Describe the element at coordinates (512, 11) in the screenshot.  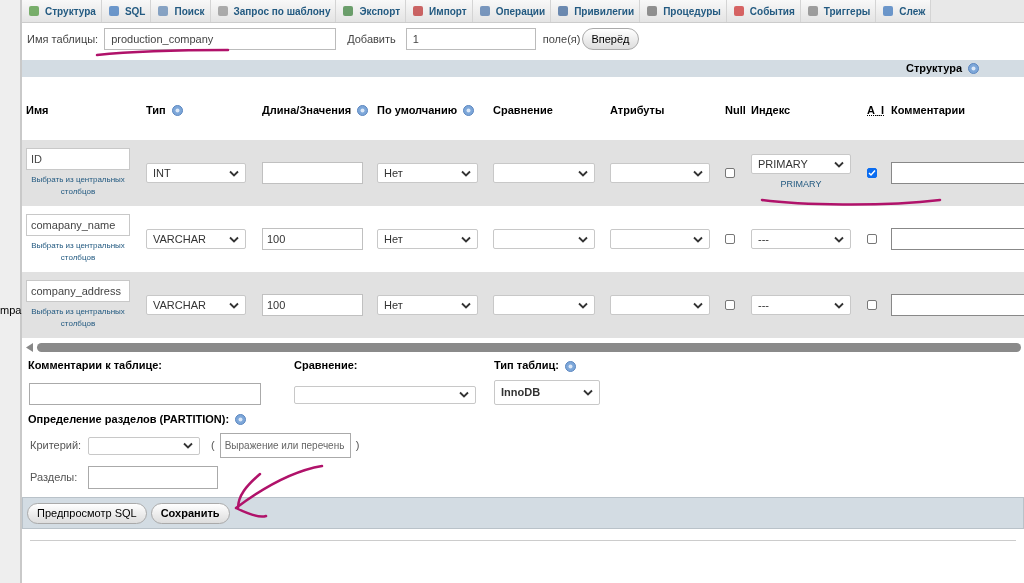
I see `tab: Операции` at that location.